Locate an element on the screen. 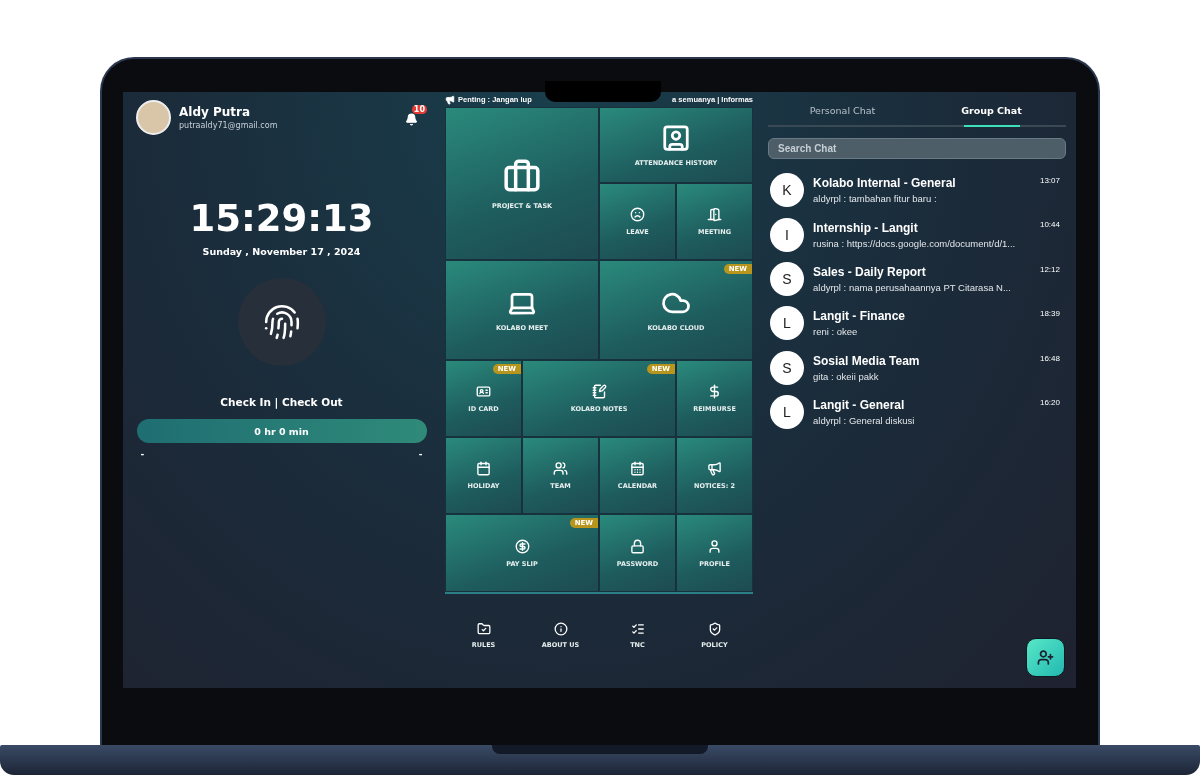  chat-name: Langit - Finance is located at coordinates (922, 316).